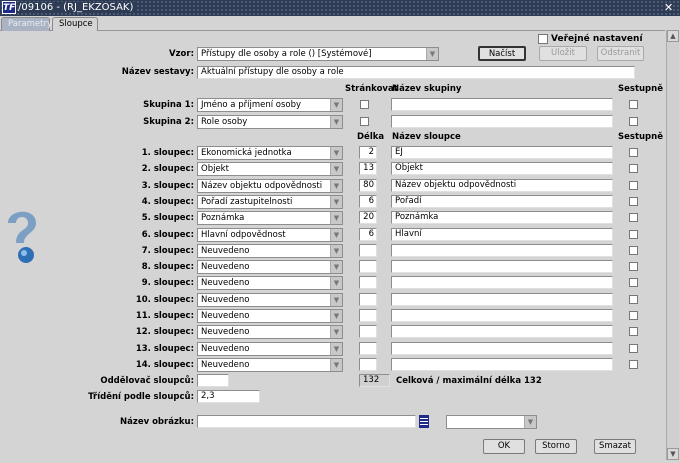 Image resolution: width=680 pixels, height=463 pixels. Describe the element at coordinates (374, 380) in the screenshot. I see `total-length-field: 132` at that location.